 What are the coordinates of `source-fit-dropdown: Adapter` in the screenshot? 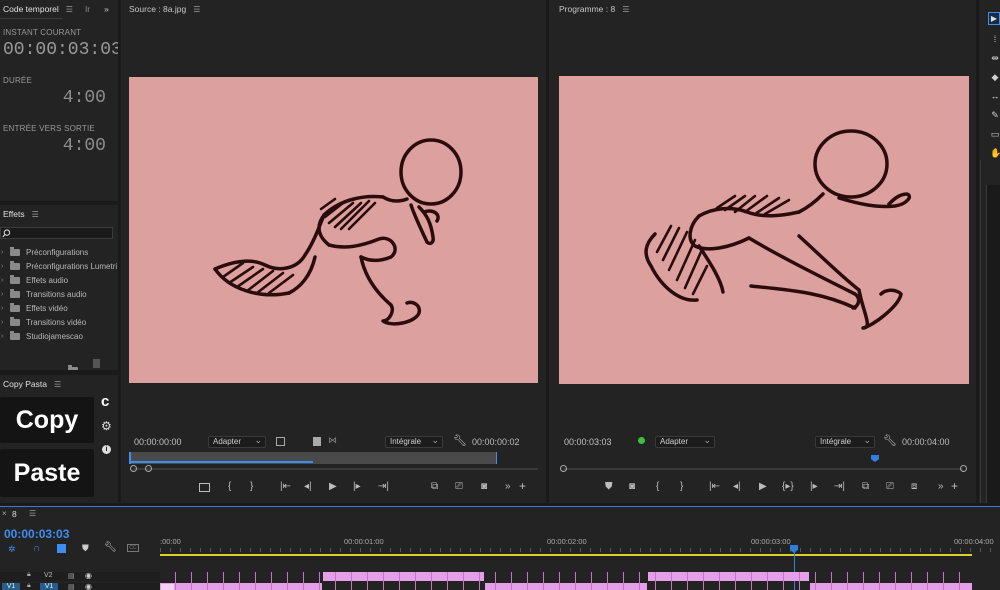 It's located at (237, 441).